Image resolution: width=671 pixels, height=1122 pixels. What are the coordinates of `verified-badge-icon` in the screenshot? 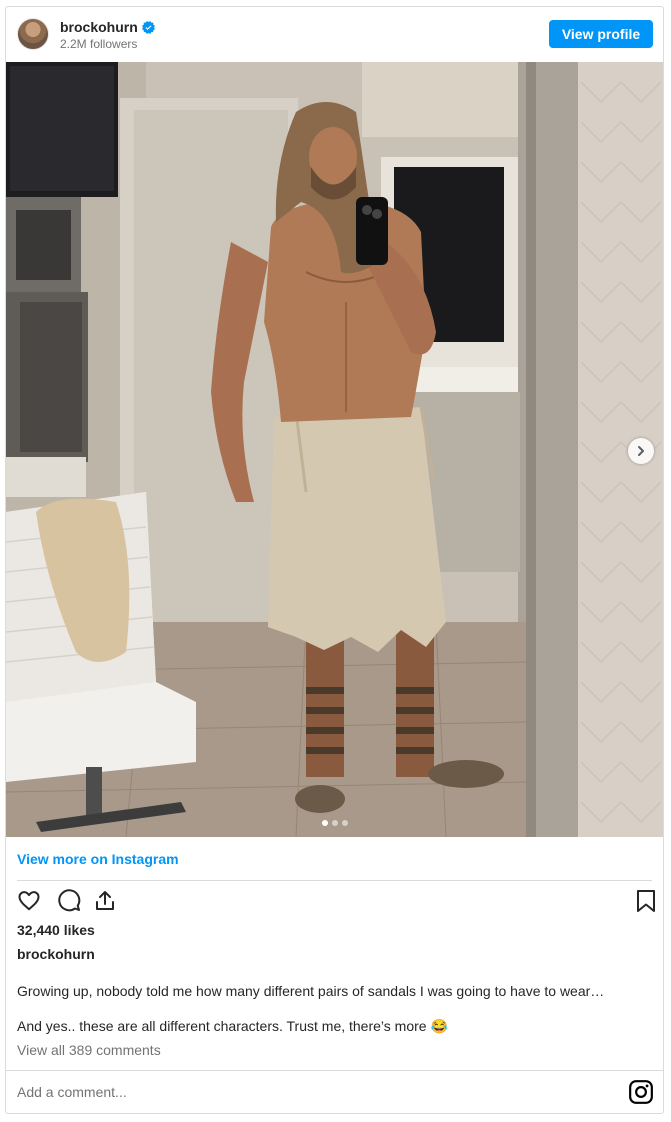 It's located at (148, 27).